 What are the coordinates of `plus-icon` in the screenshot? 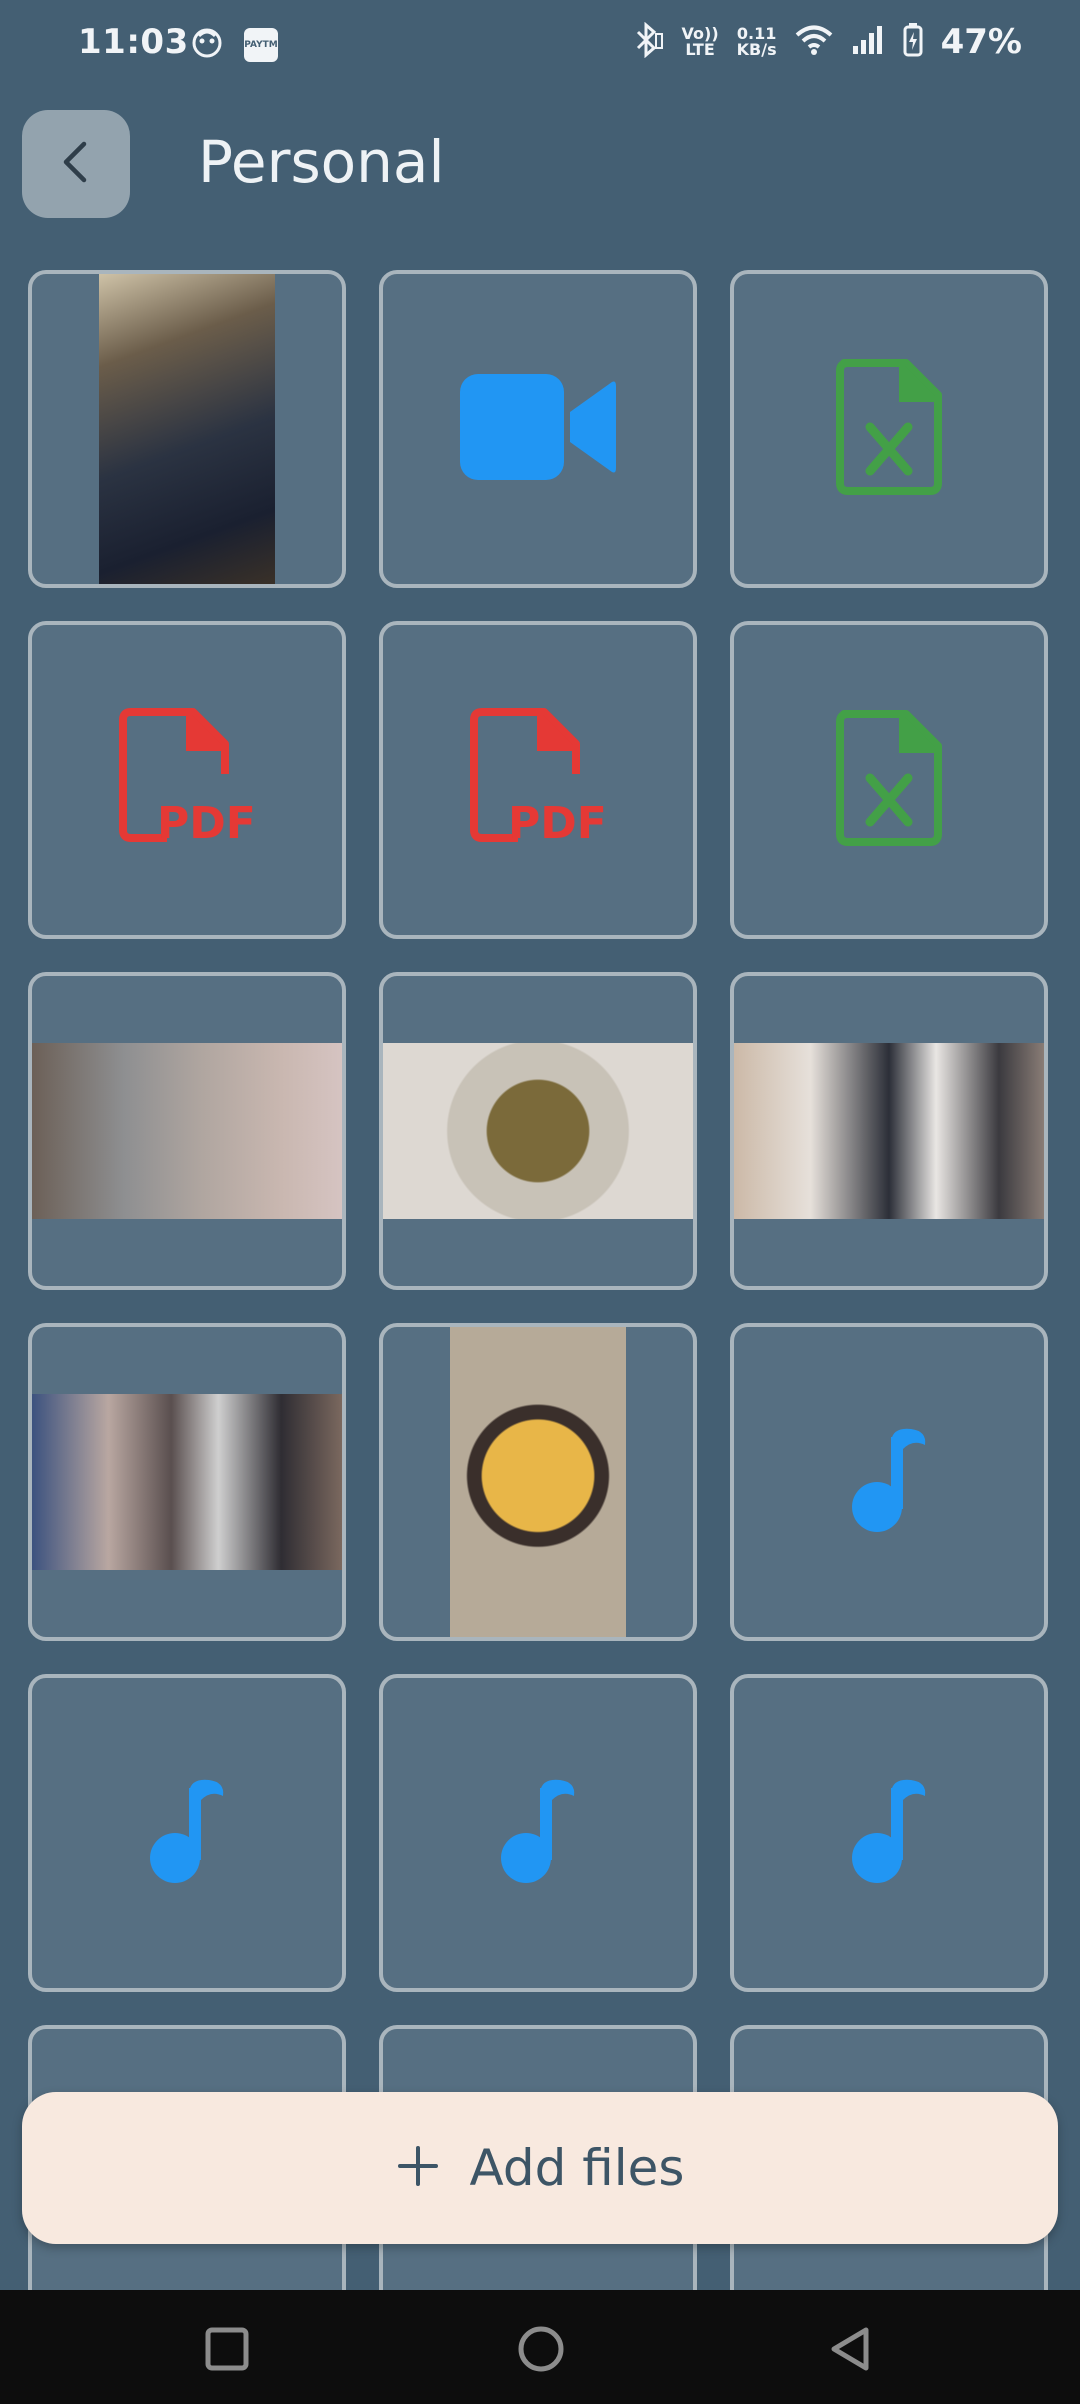 It's located at (418, 2168).